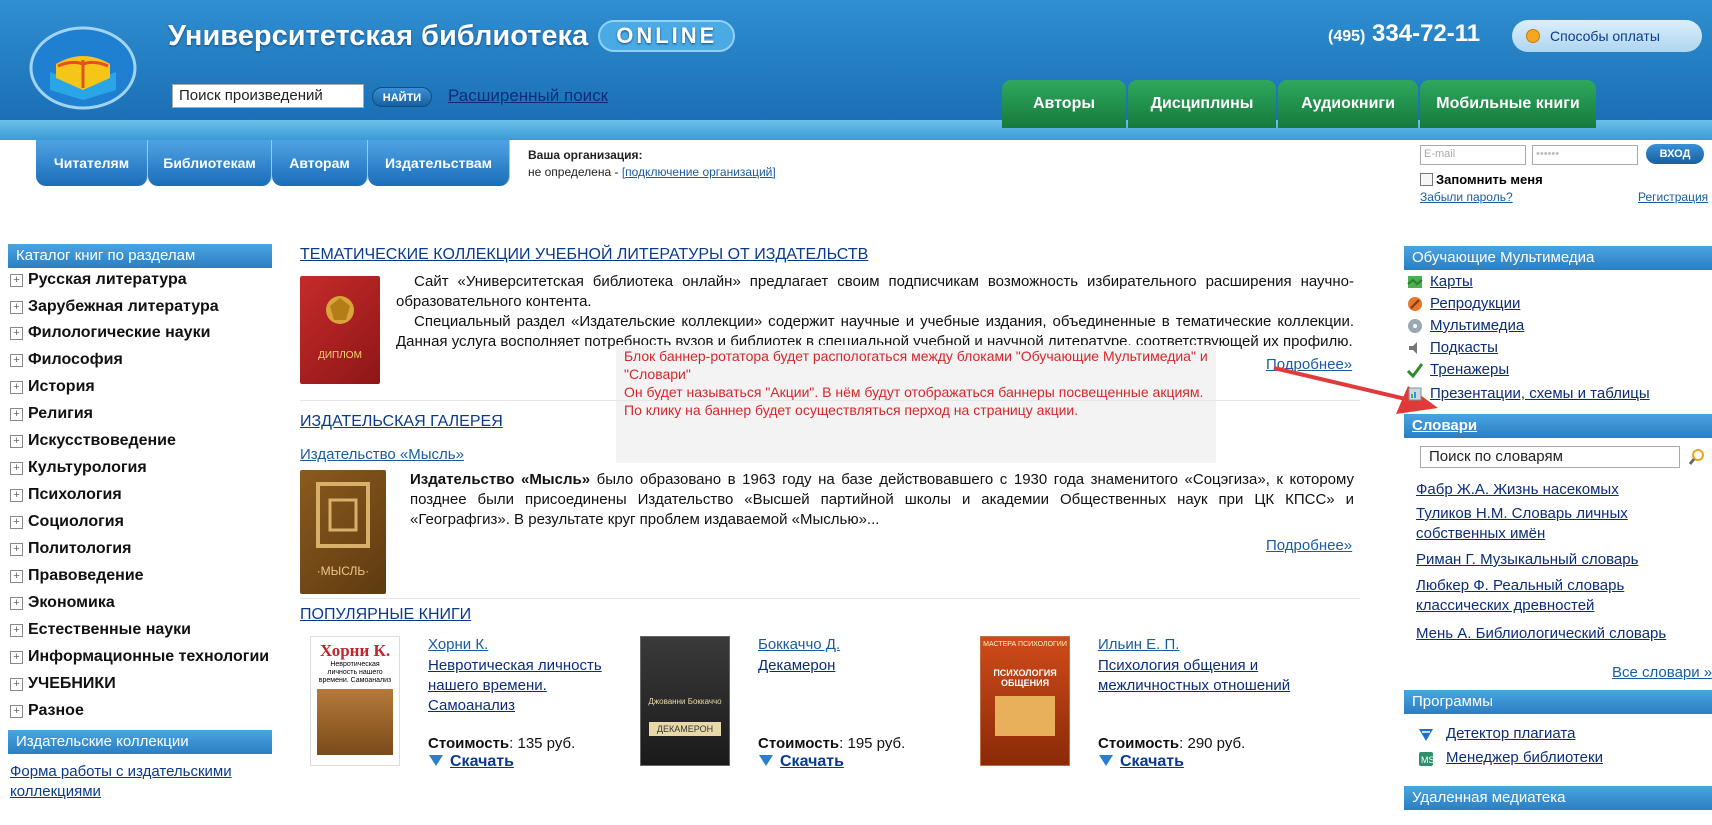 This screenshot has width=1712, height=825. What do you see at coordinates (66, 495) in the screenshot?
I see `catalog-item: + Психология` at bounding box center [66, 495].